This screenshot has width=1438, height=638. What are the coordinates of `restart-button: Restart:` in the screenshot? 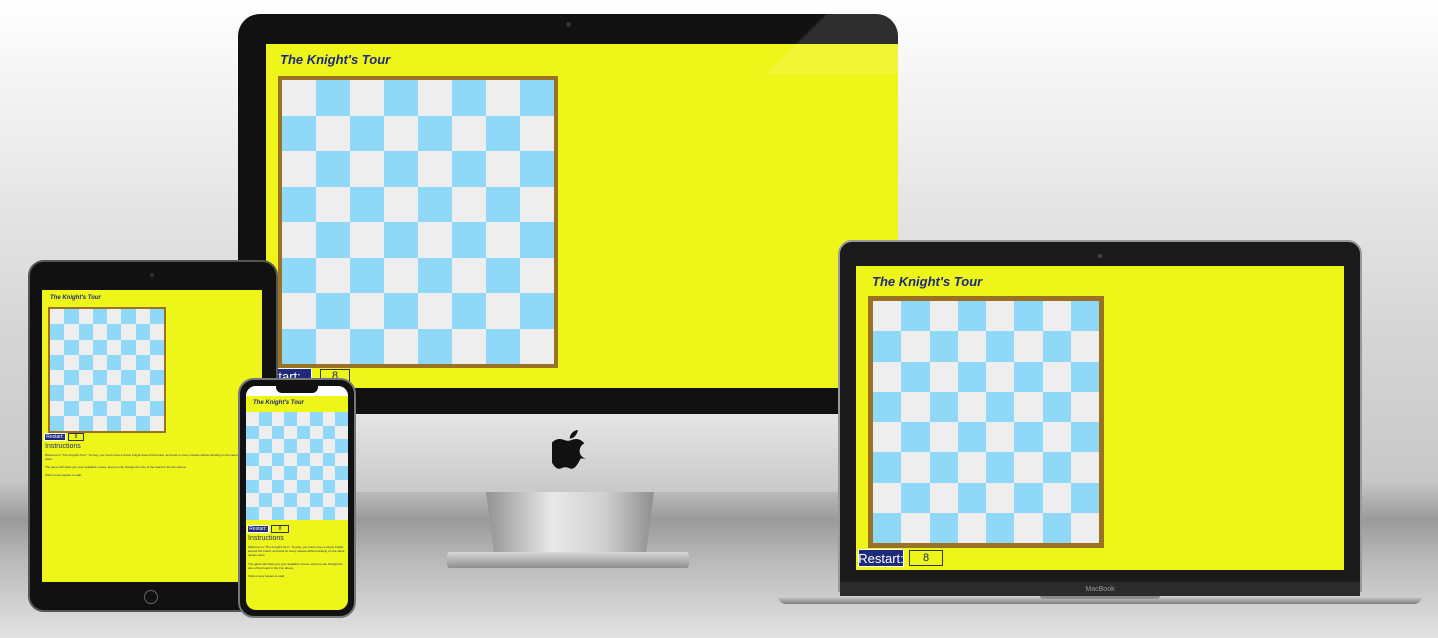 It's located at (881, 558).